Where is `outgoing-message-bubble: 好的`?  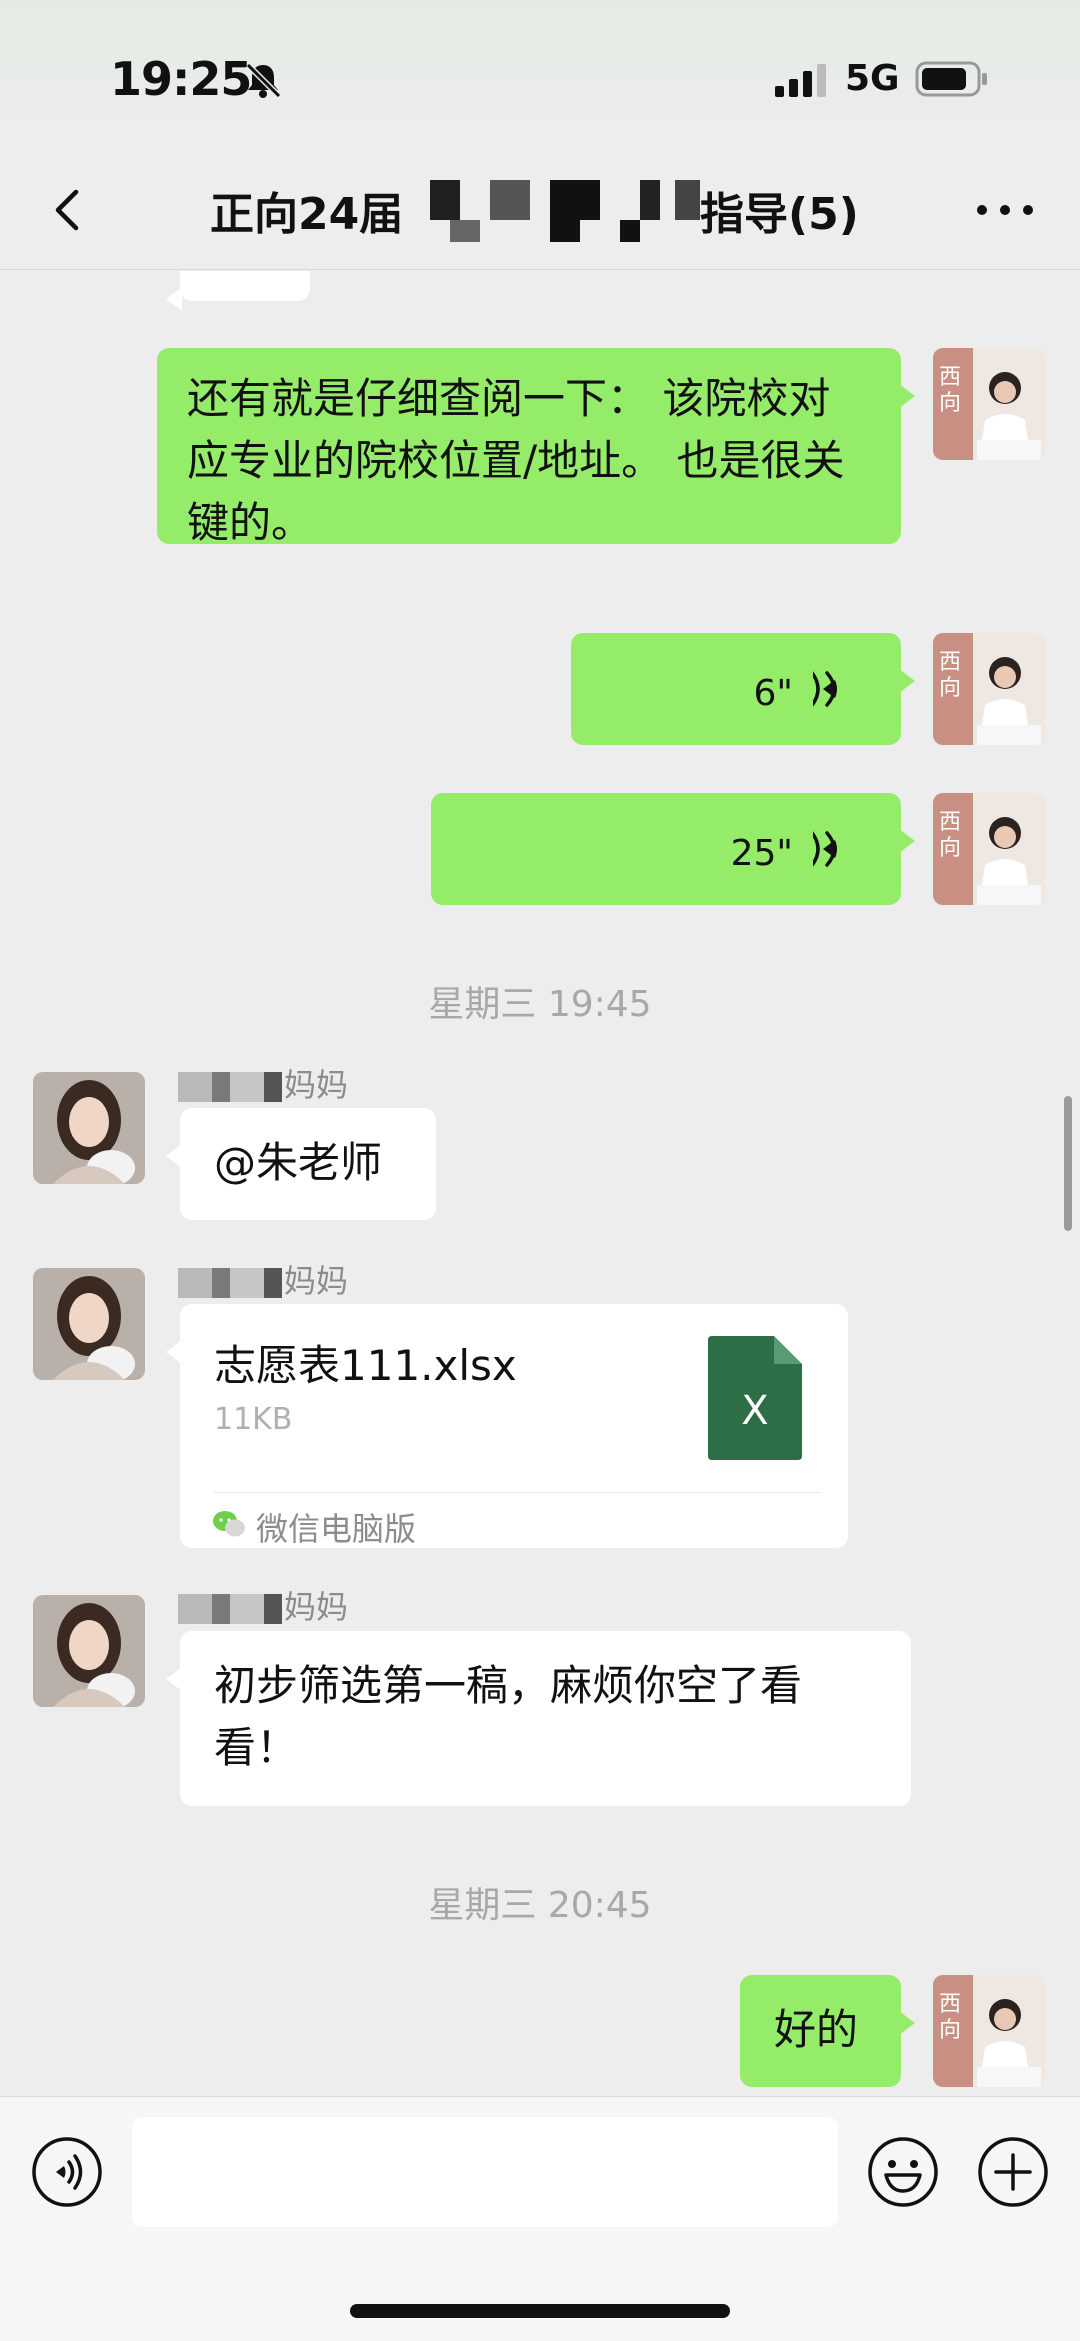
outgoing-message-bubble: 好的 is located at coordinates (827, 2031).